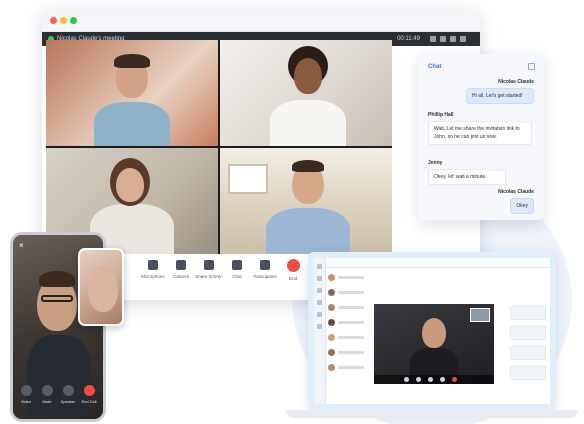  What do you see at coordinates (47, 390) in the screenshot?
I see `mute-icon` at bounding box center [47, 390].